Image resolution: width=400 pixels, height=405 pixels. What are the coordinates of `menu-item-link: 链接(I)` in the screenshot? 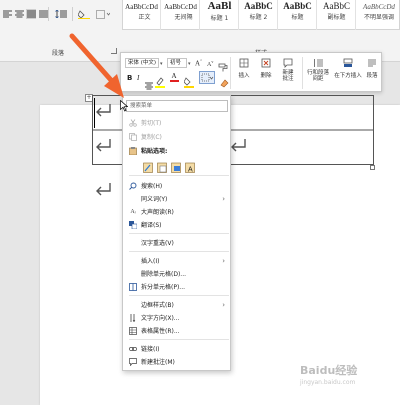 It's located at (176, 348).